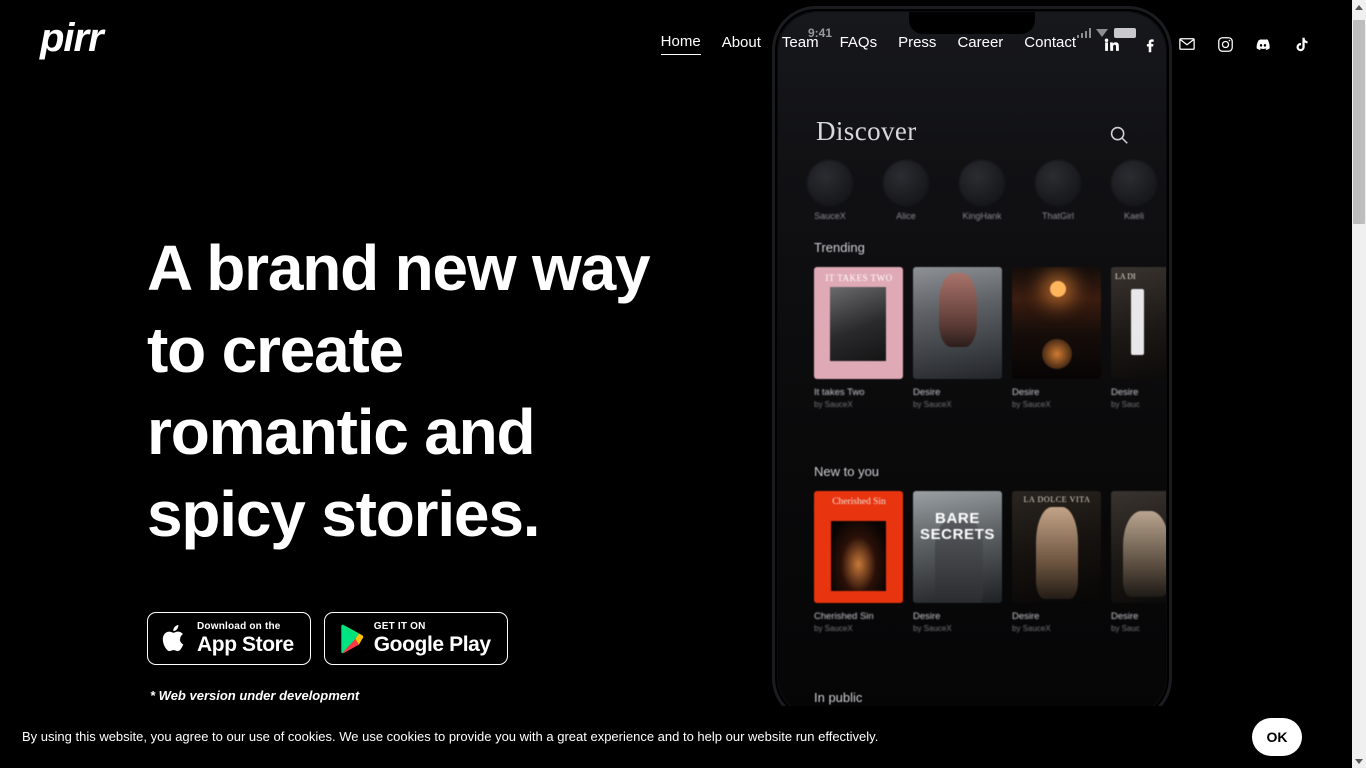 Image resolution: width=1366 pixels, height=768 pixels. I want to click on cover-caption: IT TAKES TWO, so click(859, 278).